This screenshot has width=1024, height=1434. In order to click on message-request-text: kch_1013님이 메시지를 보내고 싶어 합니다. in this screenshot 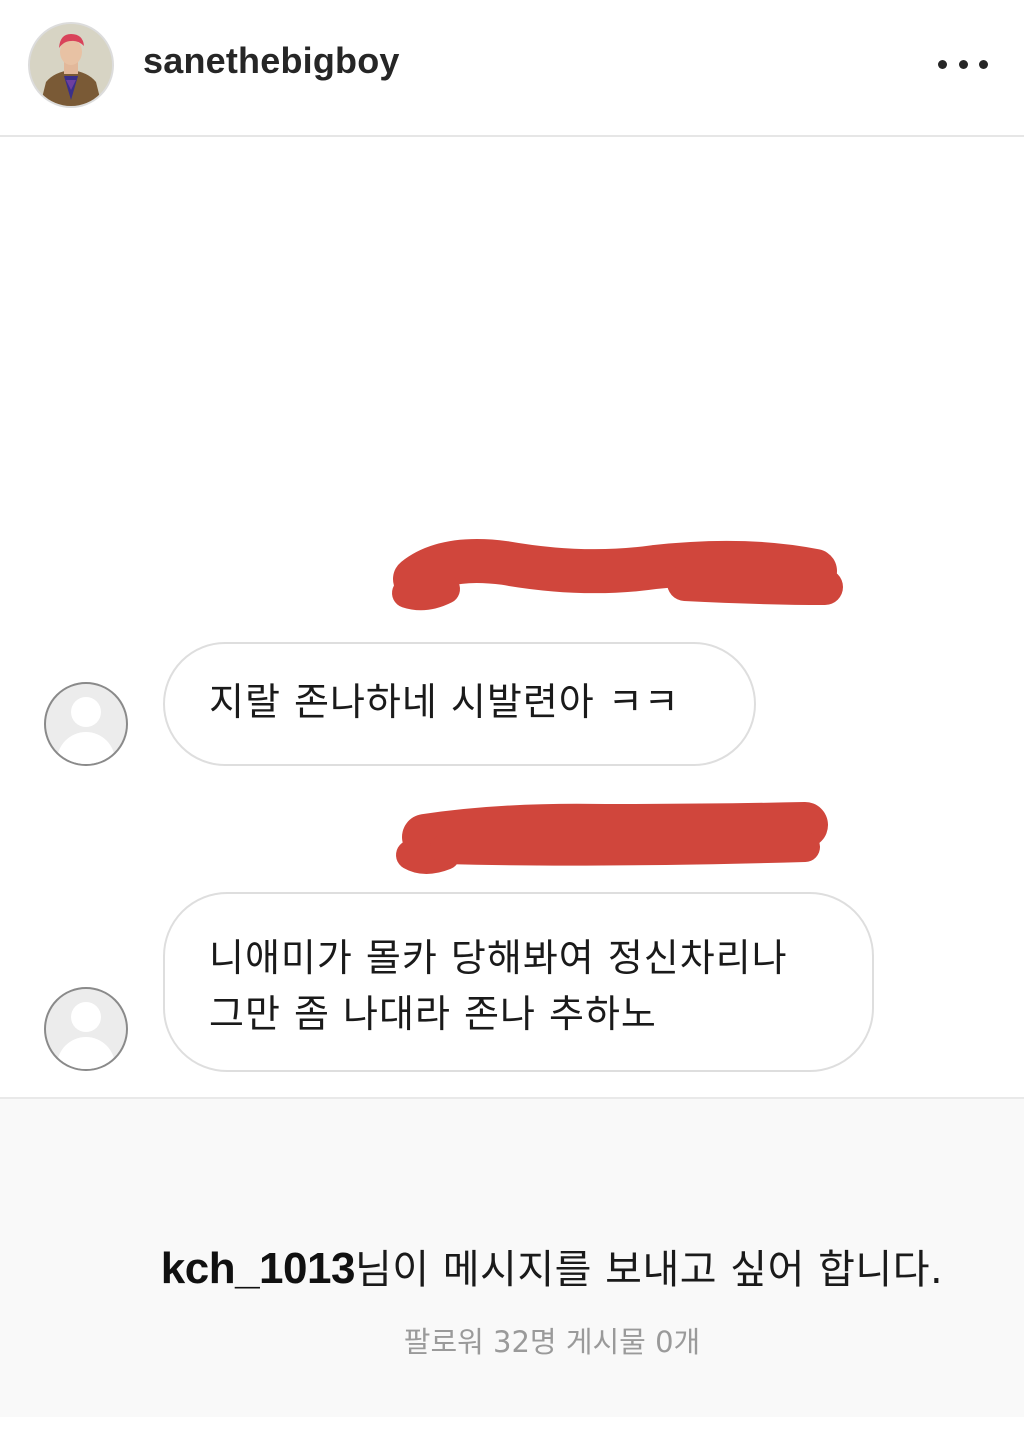, I will do `click(512, 1266)`.